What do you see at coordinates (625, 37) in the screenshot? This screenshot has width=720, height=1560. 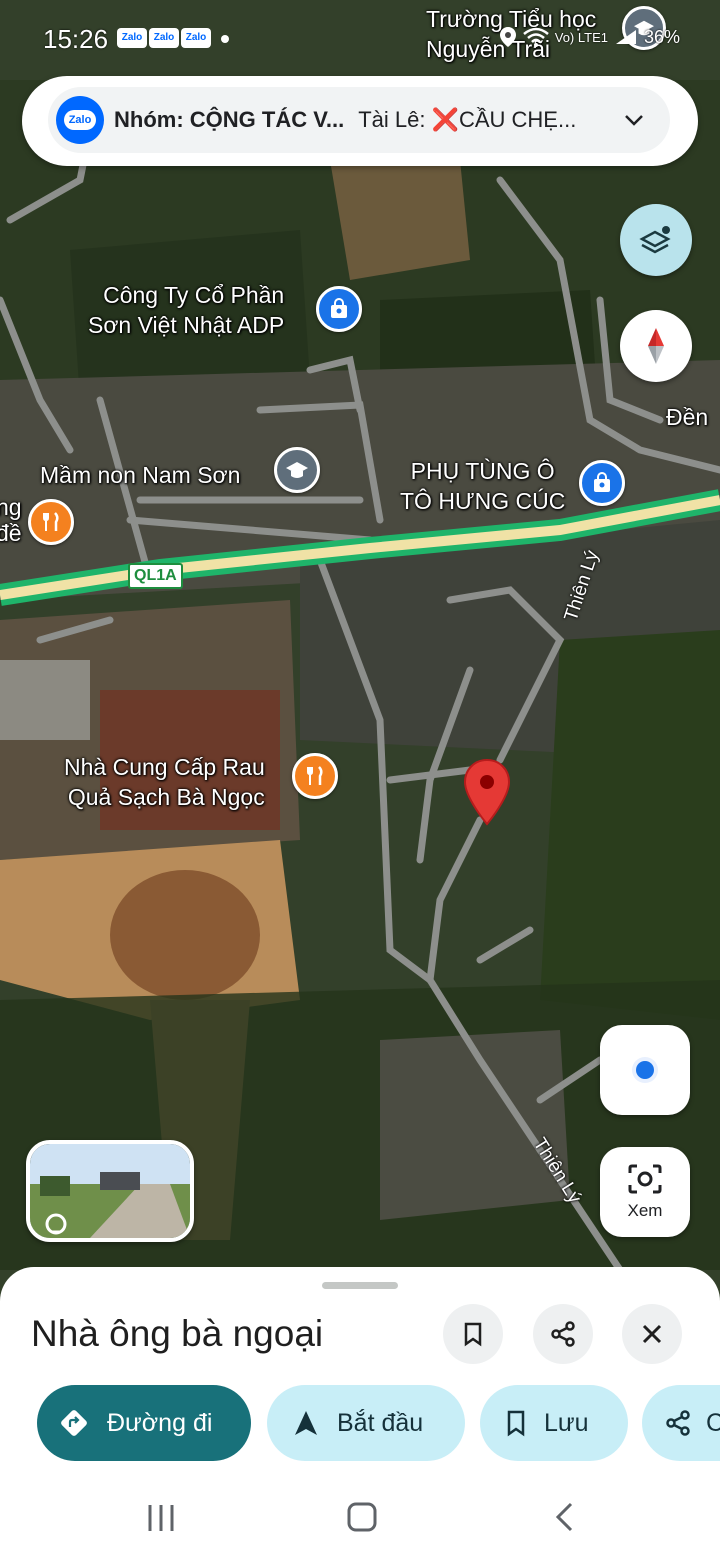 I see `signal-bars-icon` at bounding box center [625, 37].